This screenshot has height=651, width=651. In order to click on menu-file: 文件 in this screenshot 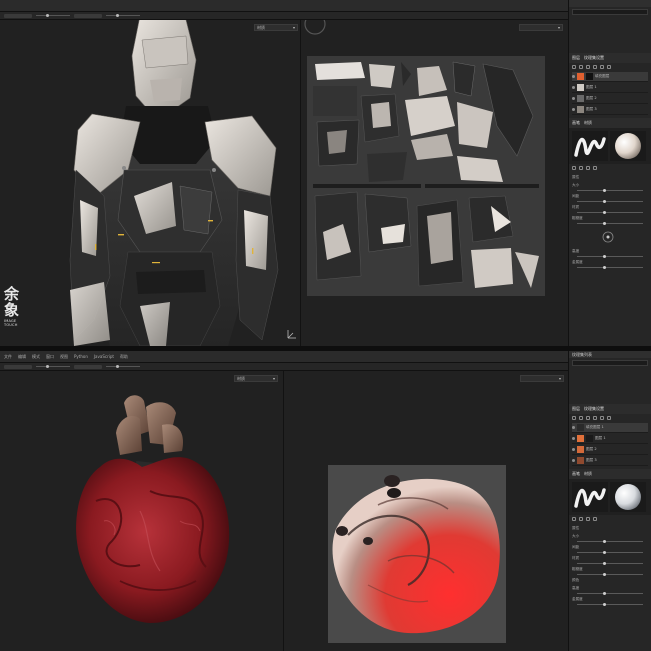, I will do `click(8, 357)`.